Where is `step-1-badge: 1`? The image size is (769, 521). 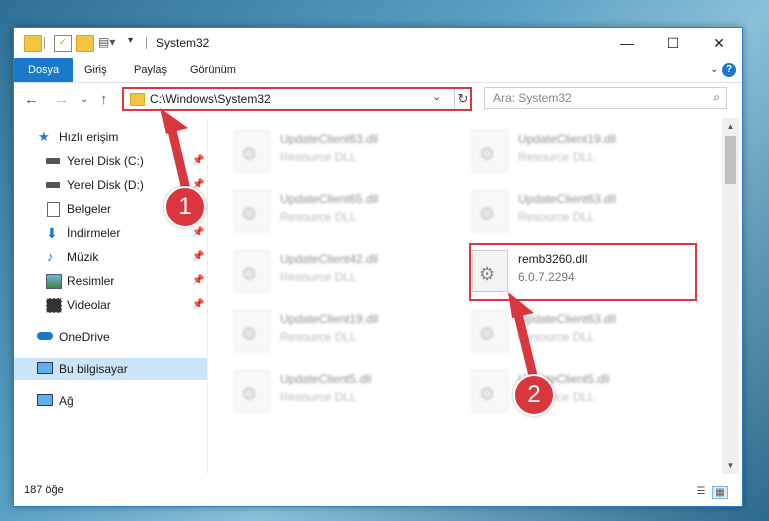
step-1-badge: 1 is located at coordinates (185, 207).